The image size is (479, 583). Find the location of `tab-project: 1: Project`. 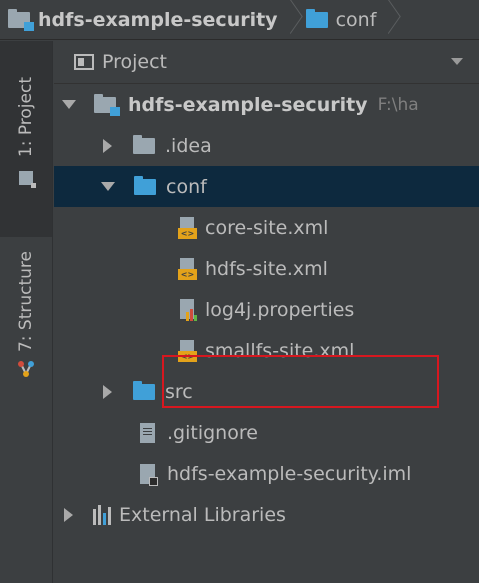

tab-project: 1: Project is located at coordinates (26, 139).